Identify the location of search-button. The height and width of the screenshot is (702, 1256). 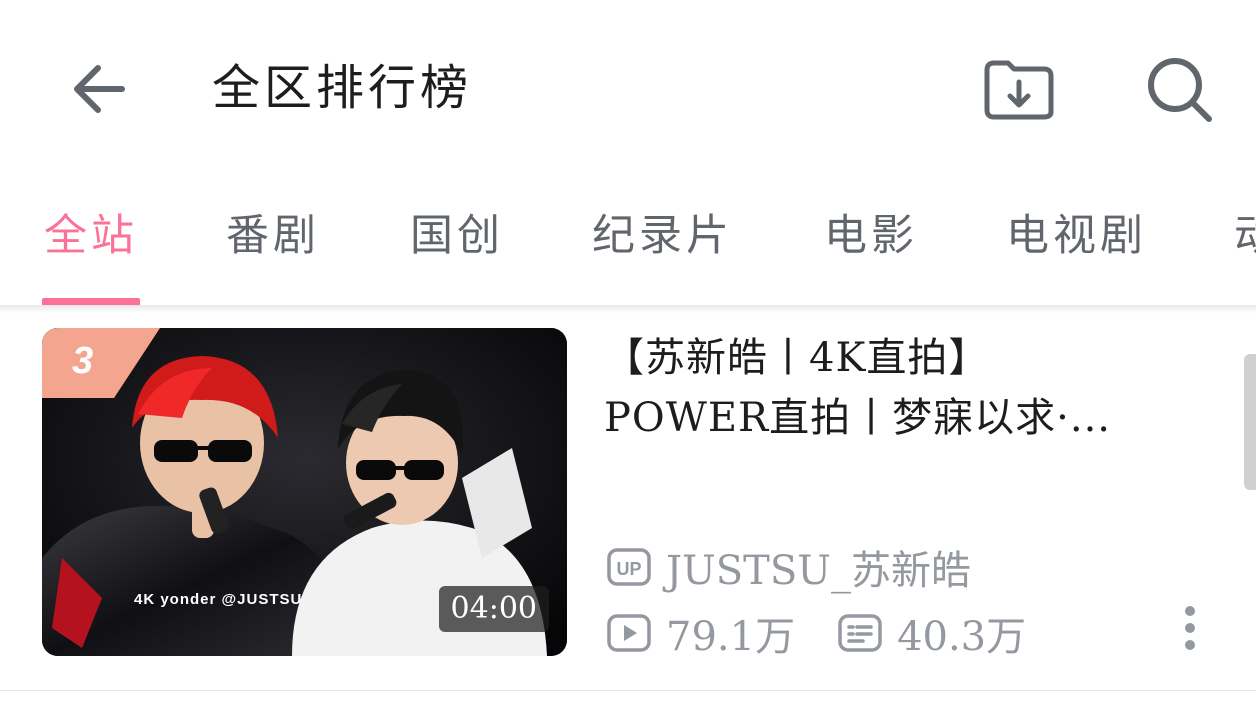
(1180, 90).